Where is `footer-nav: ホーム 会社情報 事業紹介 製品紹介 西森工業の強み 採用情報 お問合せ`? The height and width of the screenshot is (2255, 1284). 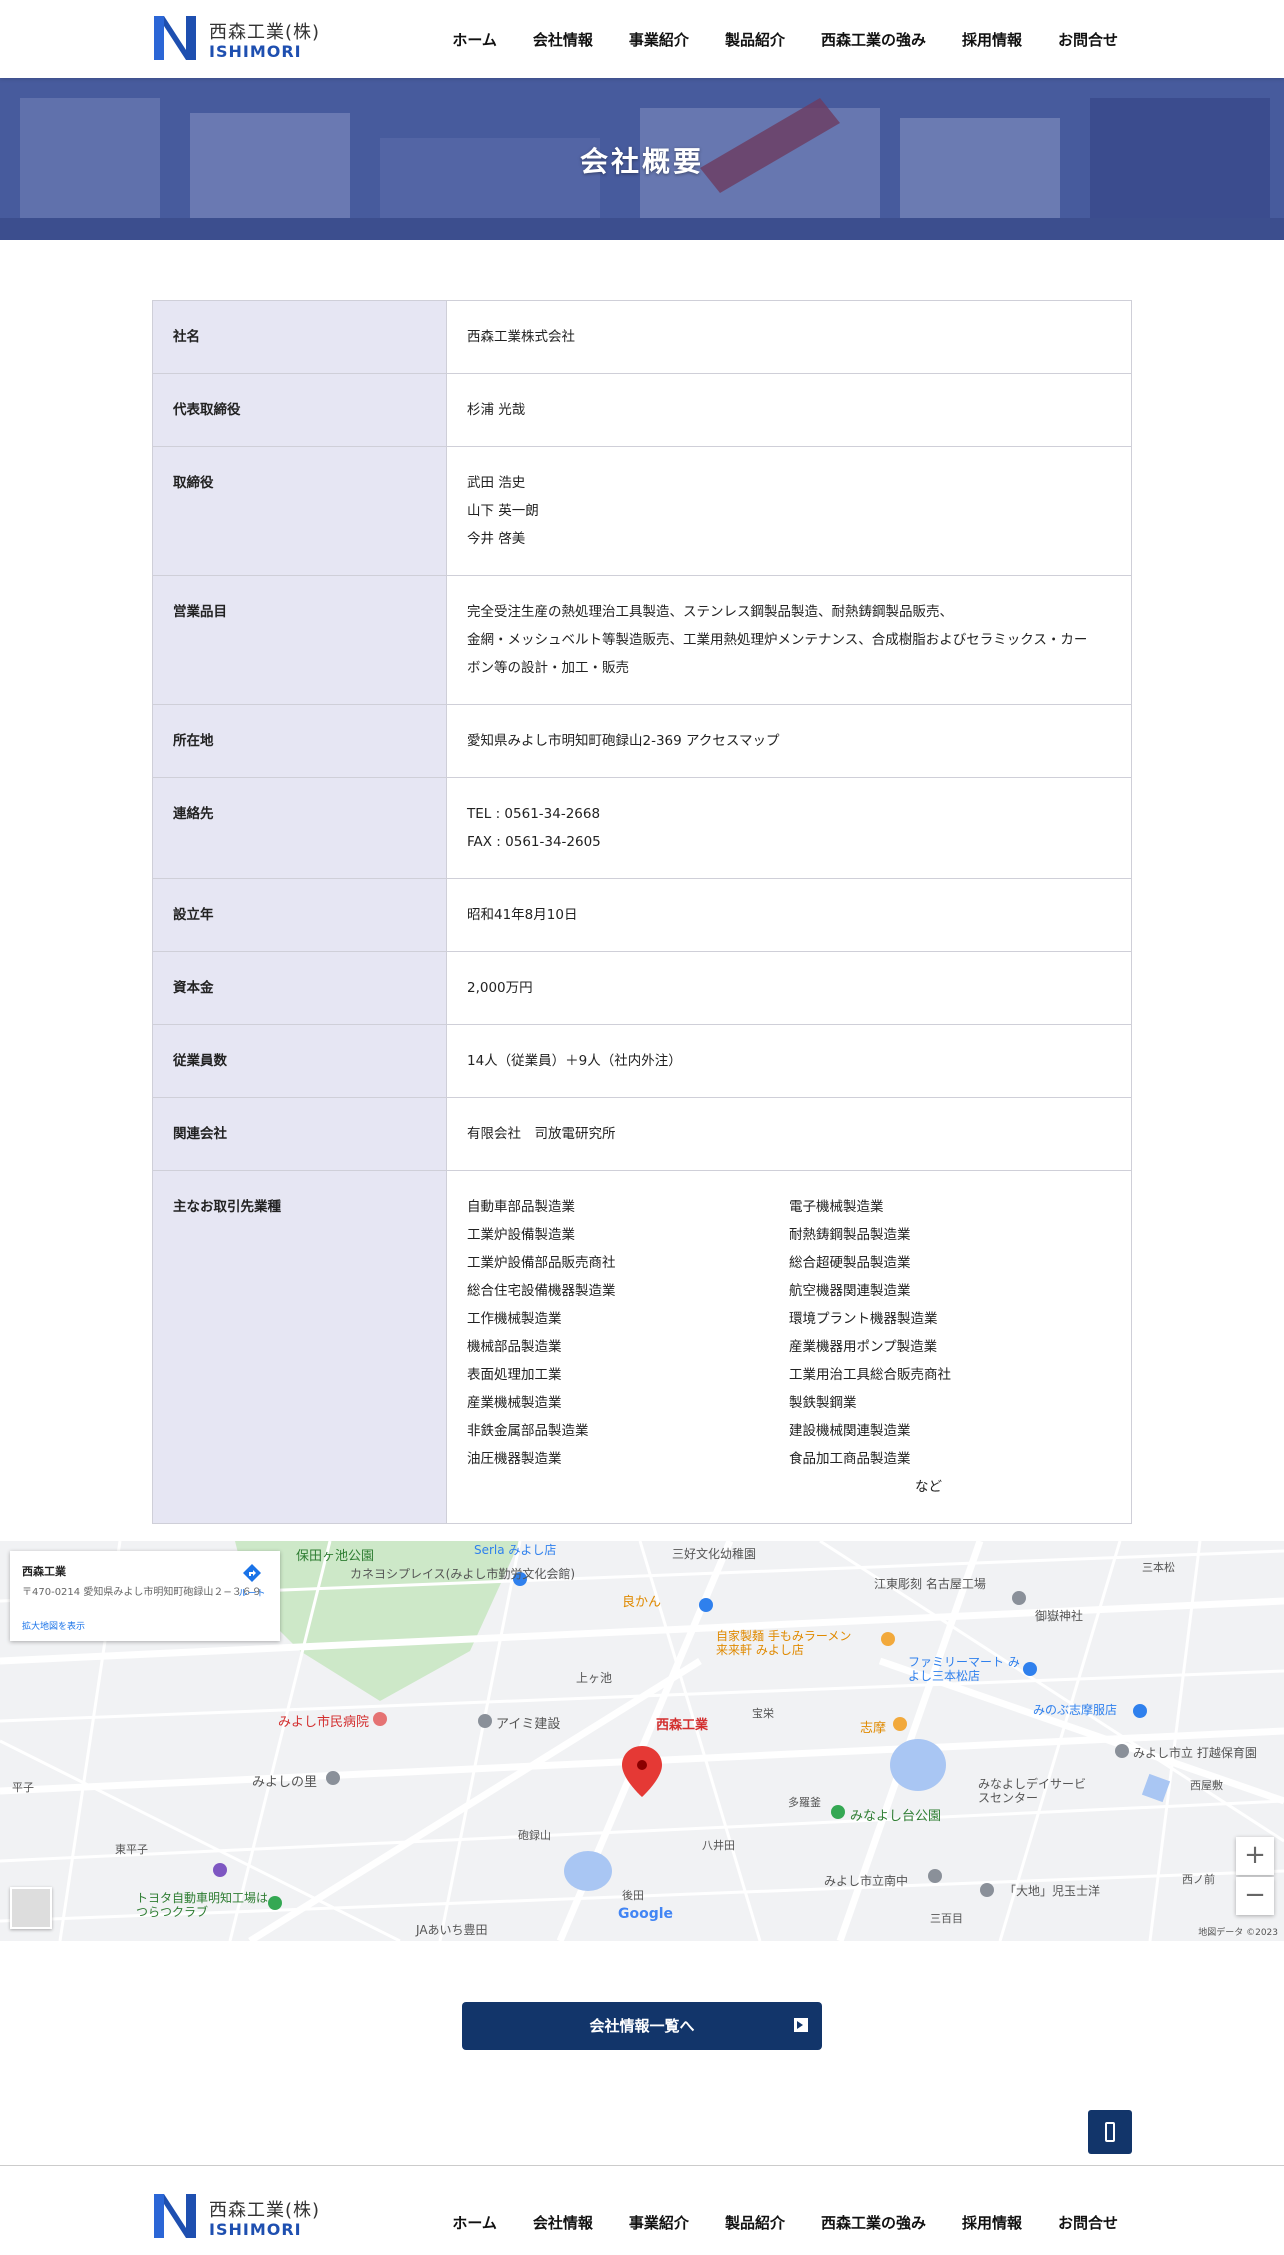 footer-nav: ホーム 会社情報 事業紹介 製品紹介 西森工業の強み 採用情報 お問合せ is located at coordinates (785, 2222).